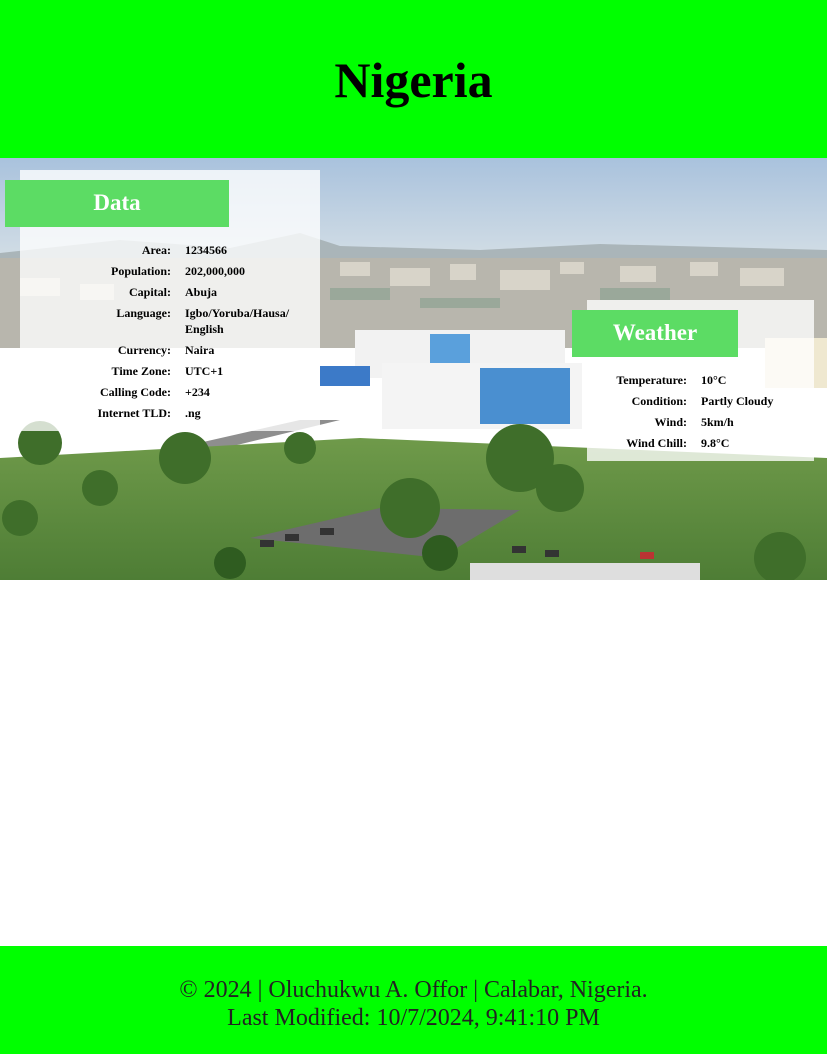 This screenshot has width=827, height=1054. Describe the element at coordinates (135, 392) in the screenshot. I see `row-label: Calling Code:` at that location.